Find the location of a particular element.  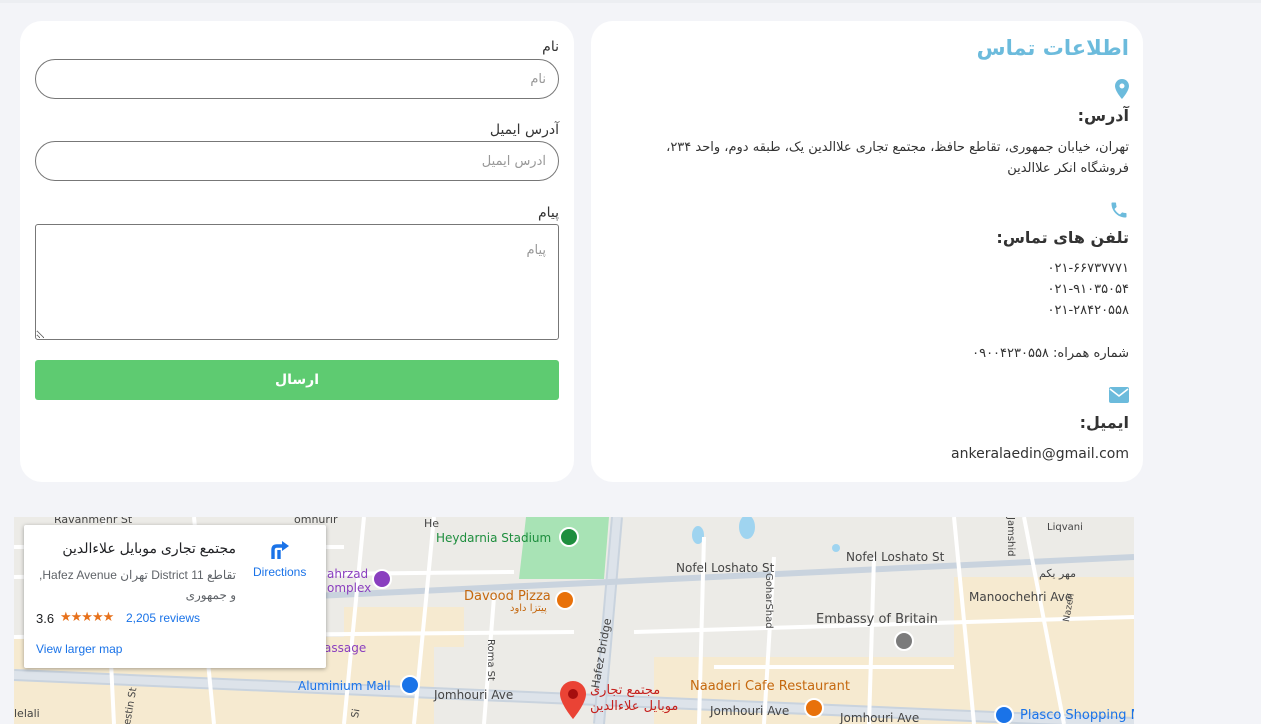

map-label-si: Si is located at coordinates (356, 713).